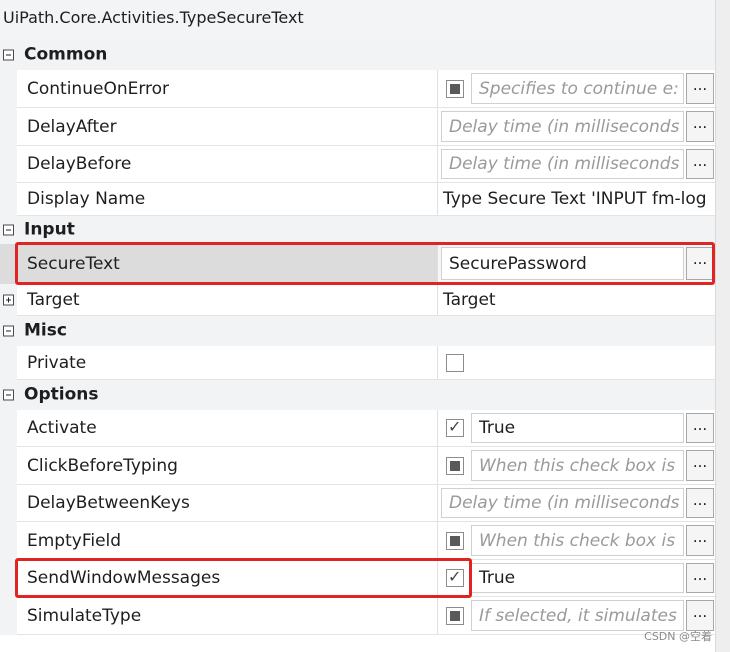  Describe the element at coordinates (227, 503) in the screenshot. I see `property-name: DelayBetweenKeys` at that location.